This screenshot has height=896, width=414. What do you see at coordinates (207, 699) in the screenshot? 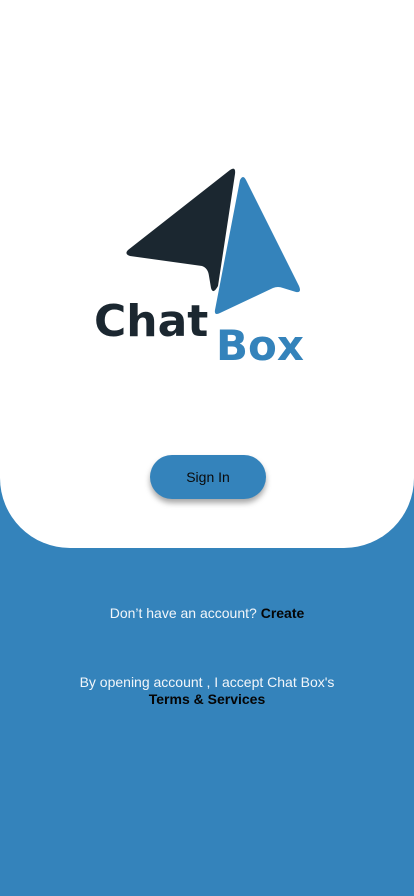
I see `terms-services-link: Terms & Services` at bounding box center [207, 699].